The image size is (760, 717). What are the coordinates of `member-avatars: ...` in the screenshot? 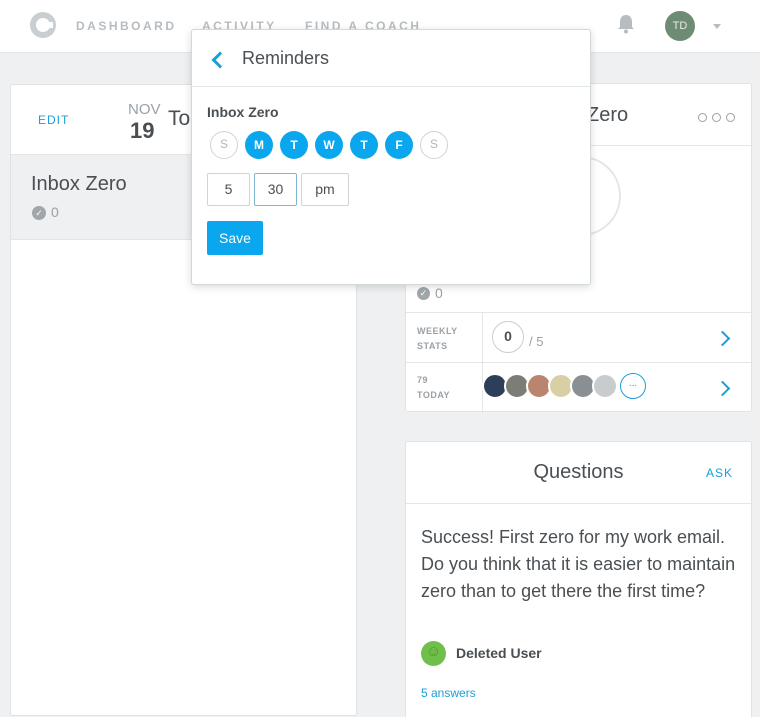 It's located at (564, 386).